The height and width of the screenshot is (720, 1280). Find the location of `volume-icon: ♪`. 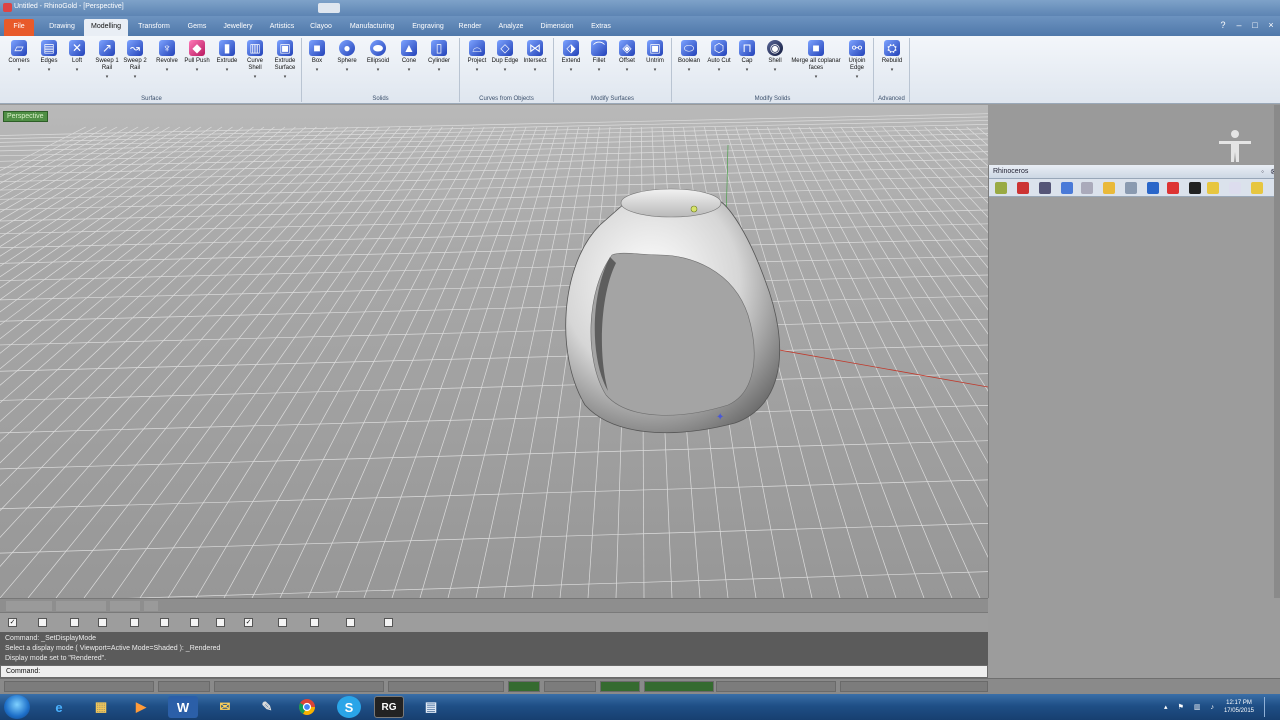

volume-icon: ♪ is located at coordinates (1212, 707).